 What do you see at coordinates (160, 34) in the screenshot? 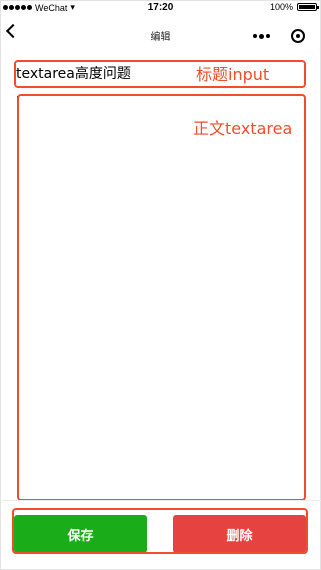
I see `nav-bar: 编辑` at bounding box center [160, 34].